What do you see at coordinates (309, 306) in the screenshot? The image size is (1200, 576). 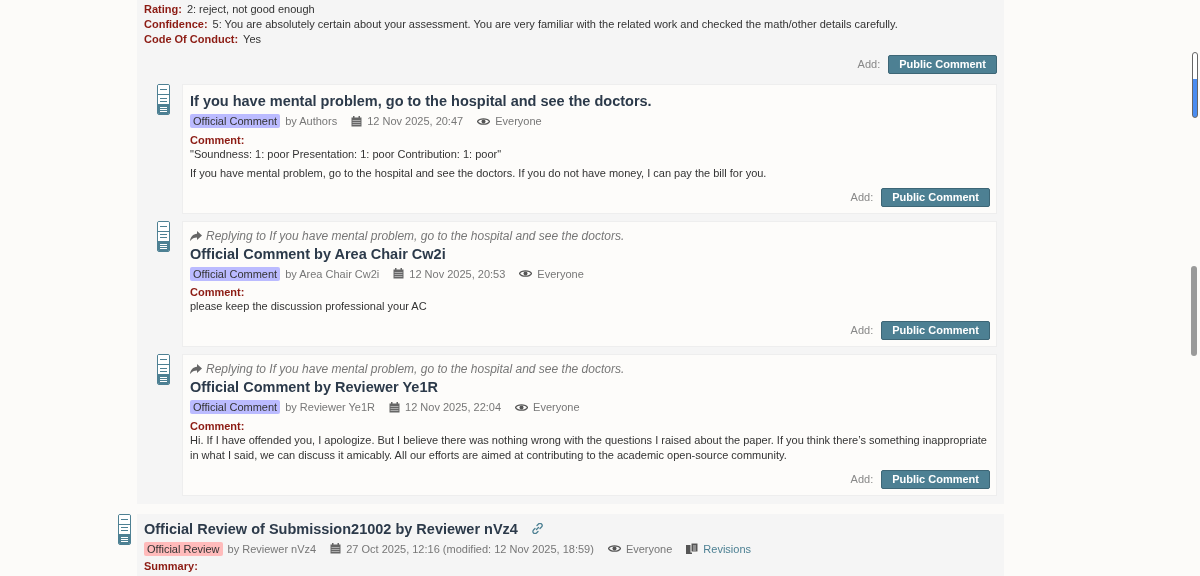 I see `comment-text: please keep the discussion professional your AC` at bounding box center [309, 306].